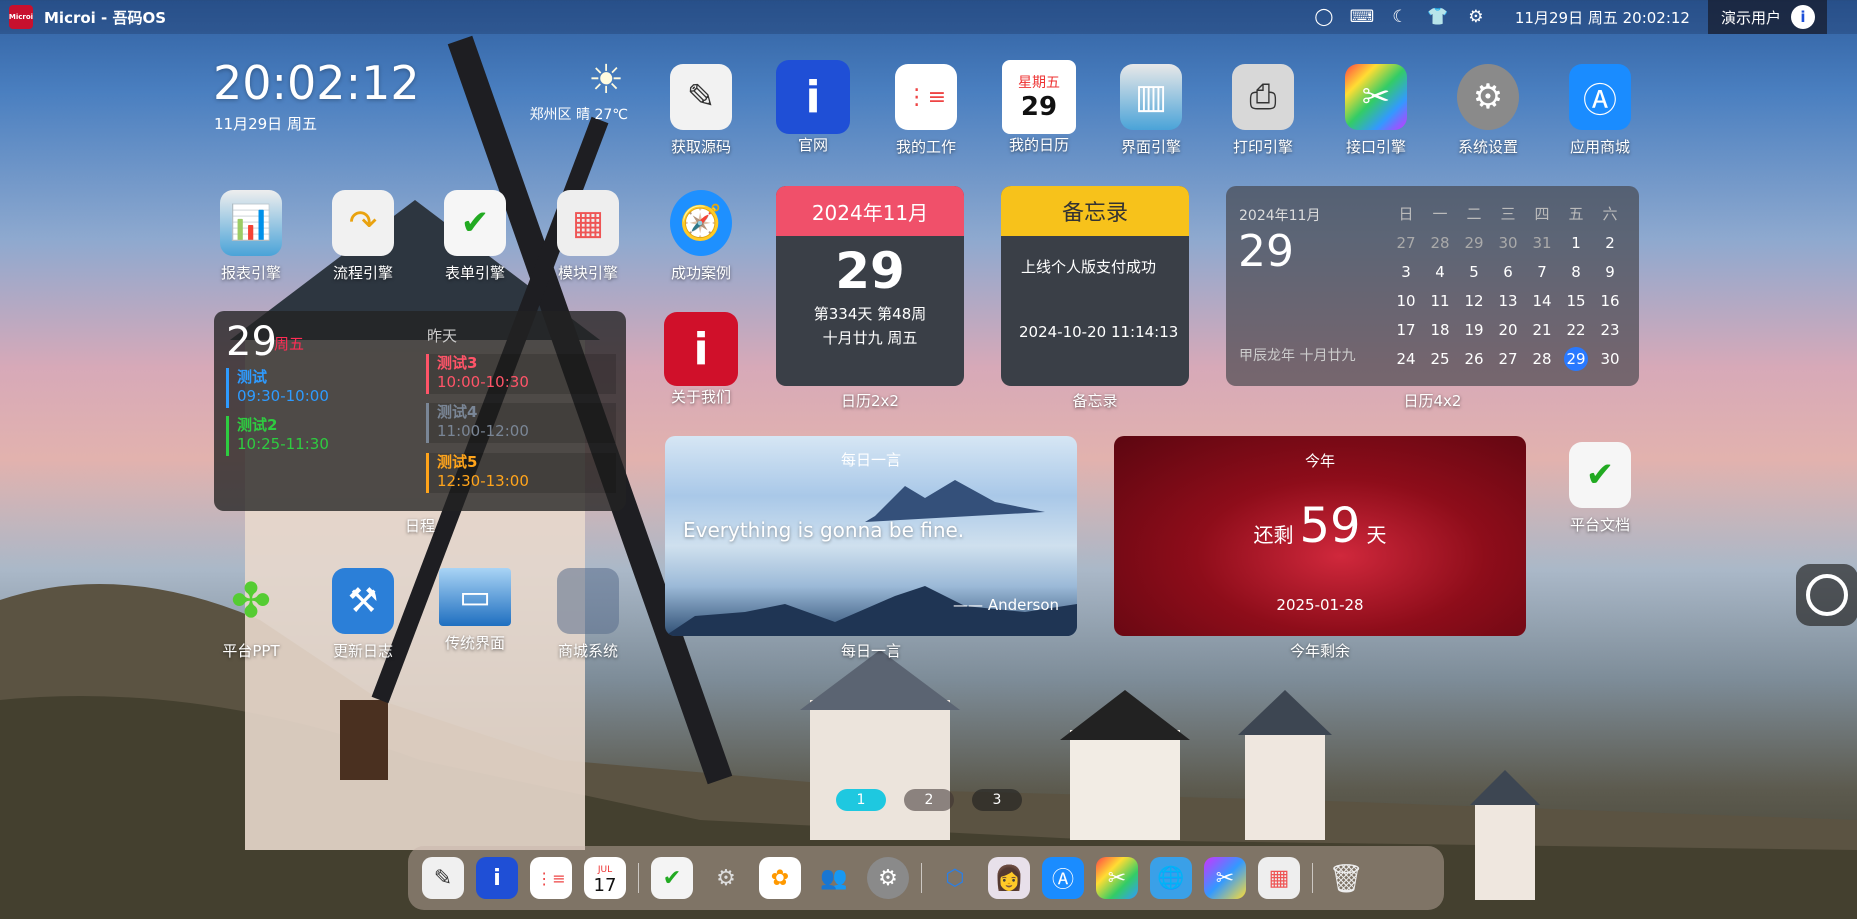  What do you see at coordinates (1440, 330) in the screenshot?
I see `calendar-day: 18` at bounding box center [1440, 330].